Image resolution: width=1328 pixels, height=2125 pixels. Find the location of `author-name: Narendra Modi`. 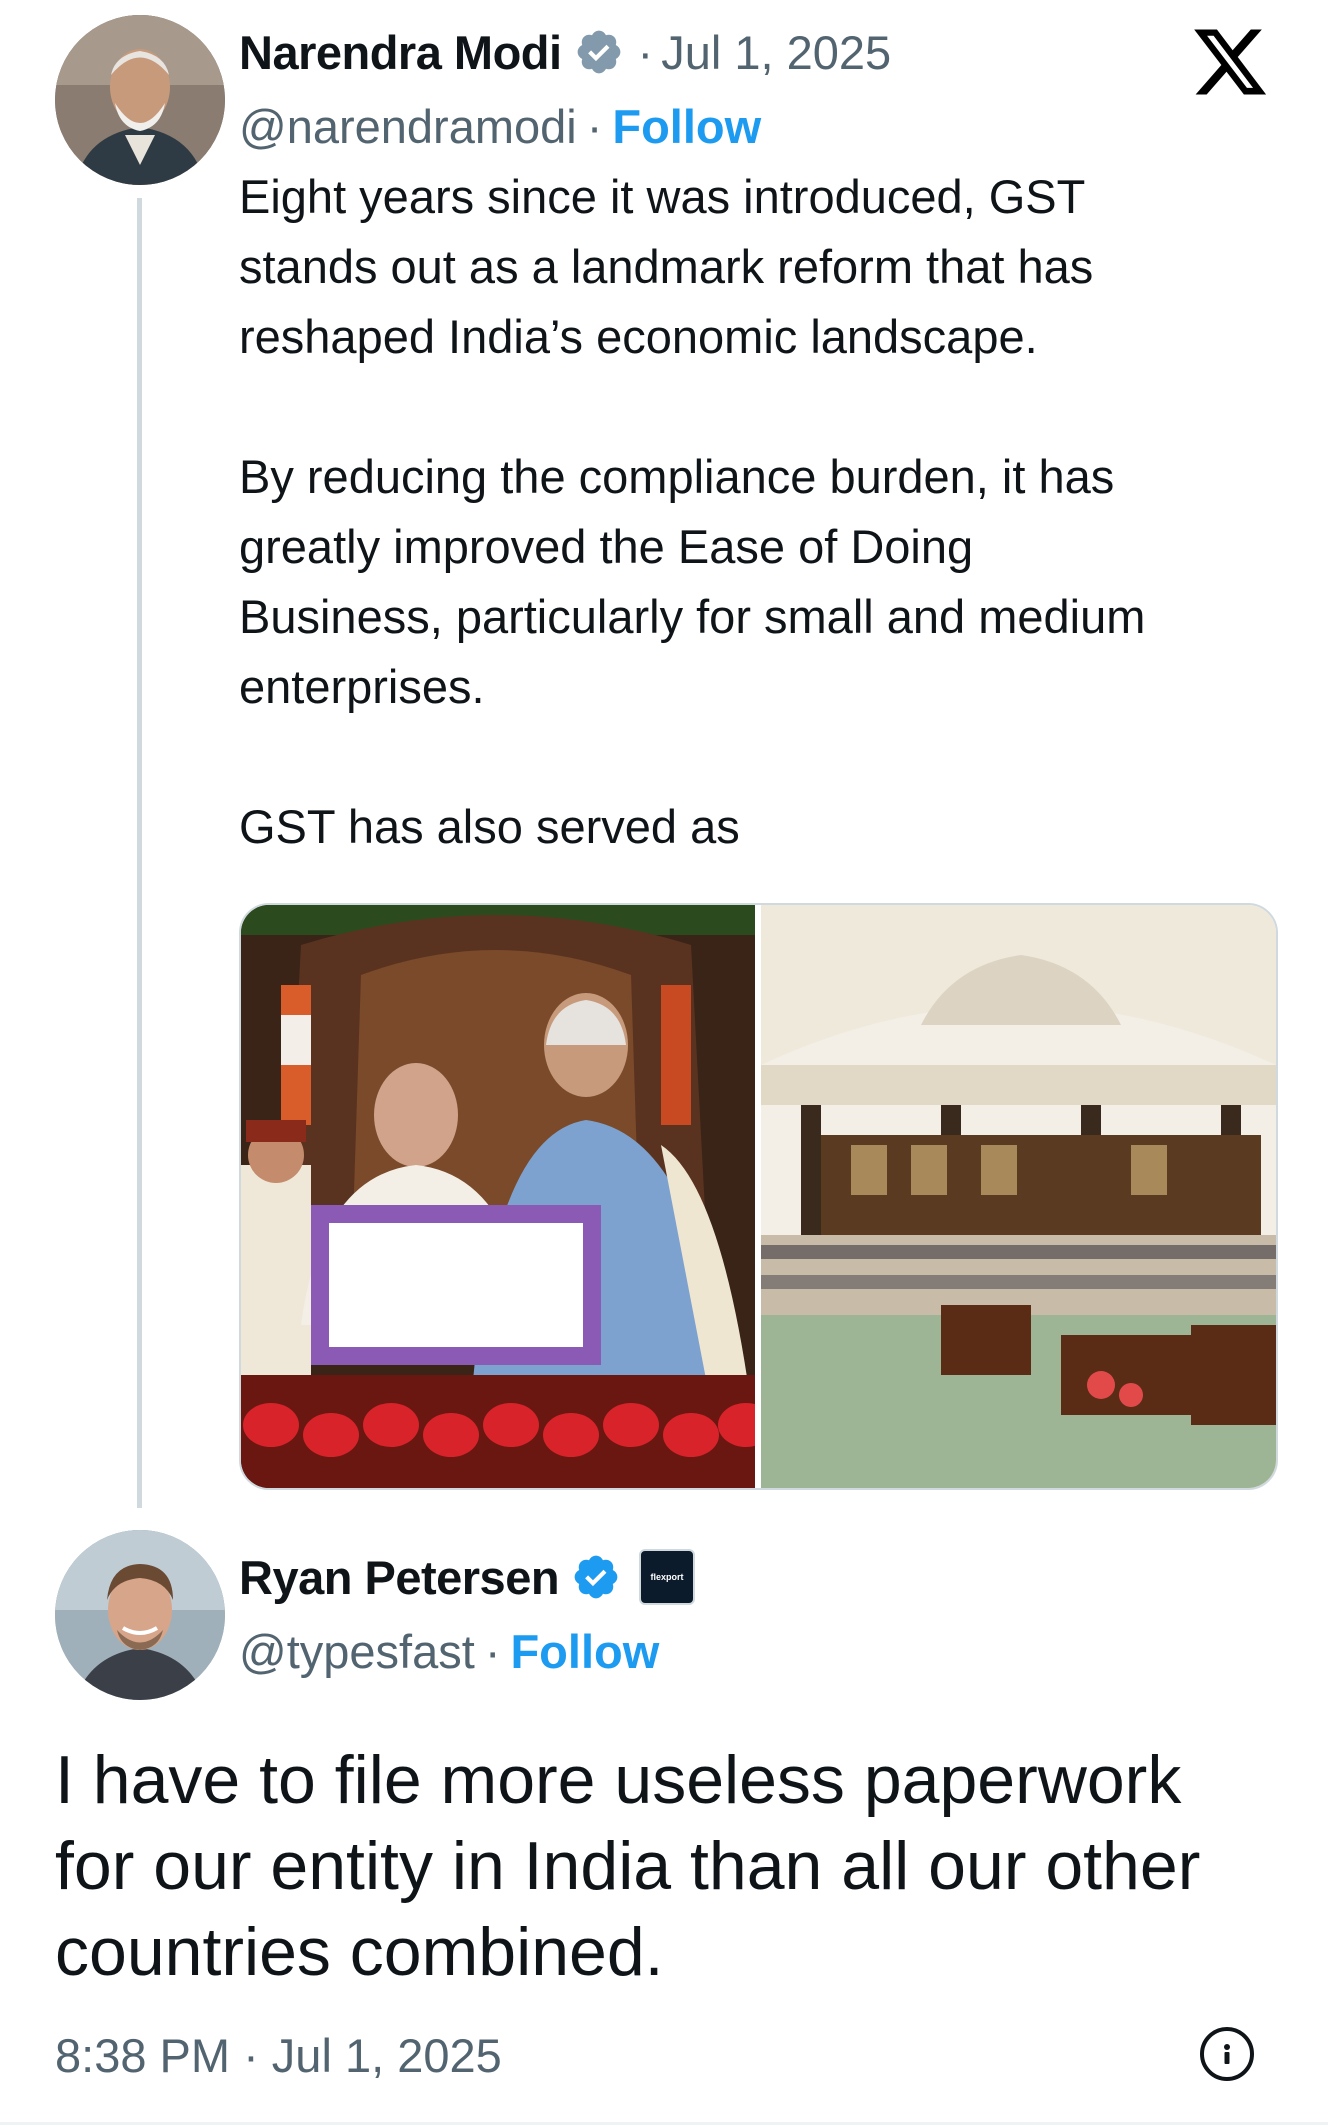

author-name: Narendra Modi is located at coordinates (400, 52).